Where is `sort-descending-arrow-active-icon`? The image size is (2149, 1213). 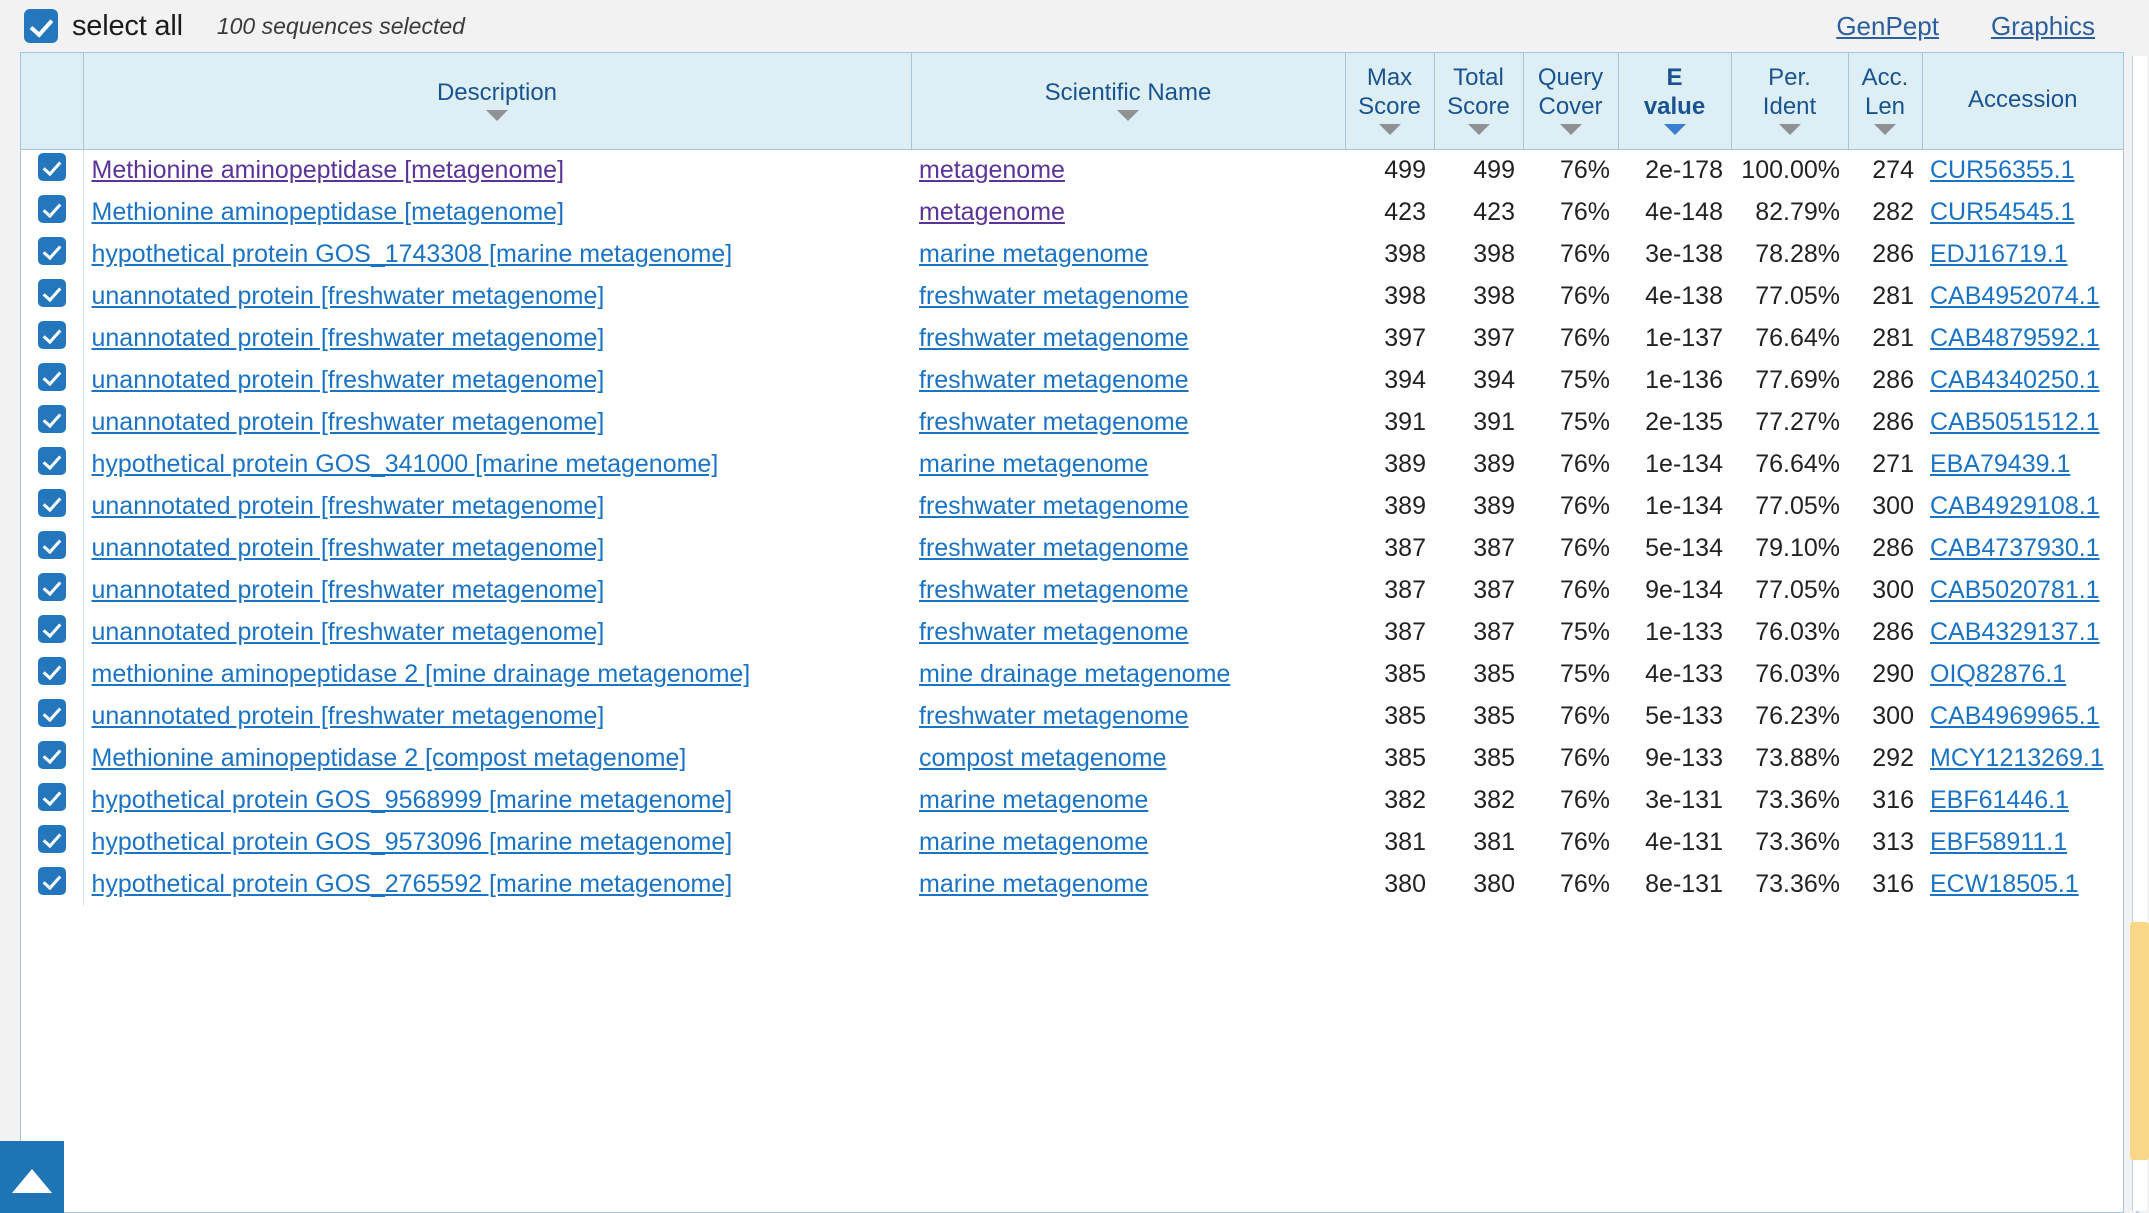 sort-descending-arrow-active-icon is located at coordinates (1674, 130).